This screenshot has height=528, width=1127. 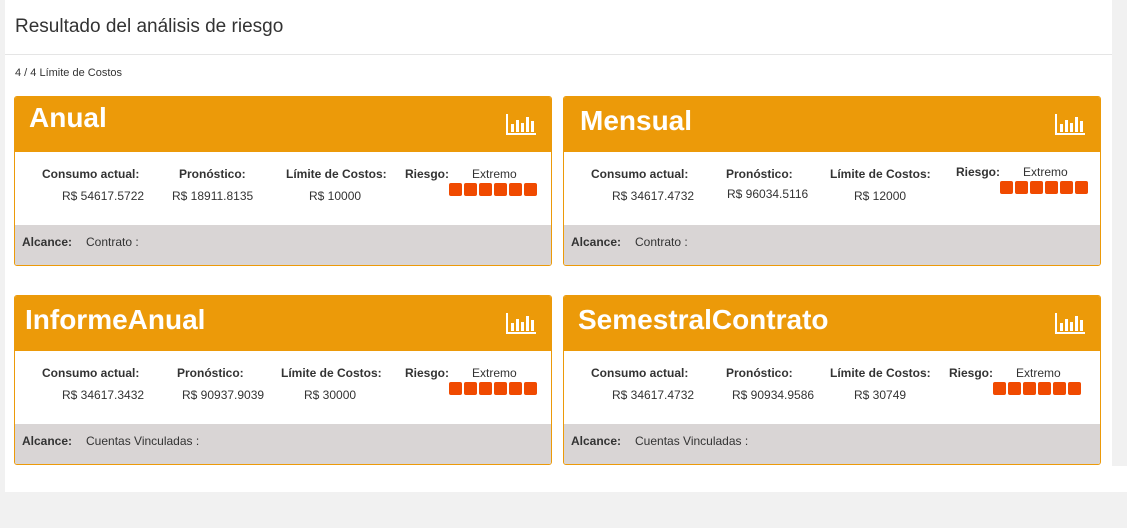 What do you see at coordinates (223, 395) in the screenshot?
I see `pronostico-value: R$ 90937.9039` at bounding box center [223, 395].